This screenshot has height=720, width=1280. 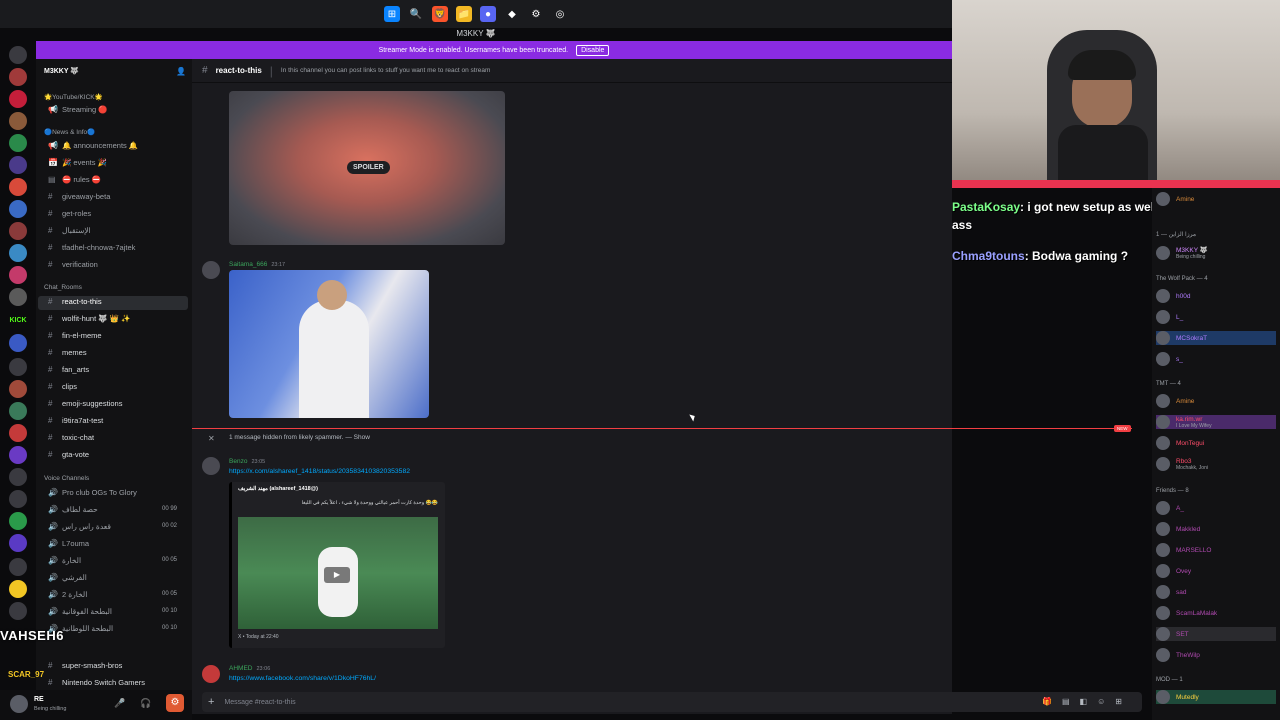 I want to click on category-youtube-kick: 🌟YouTube/KICK🌟, so click(x=73, y=97).